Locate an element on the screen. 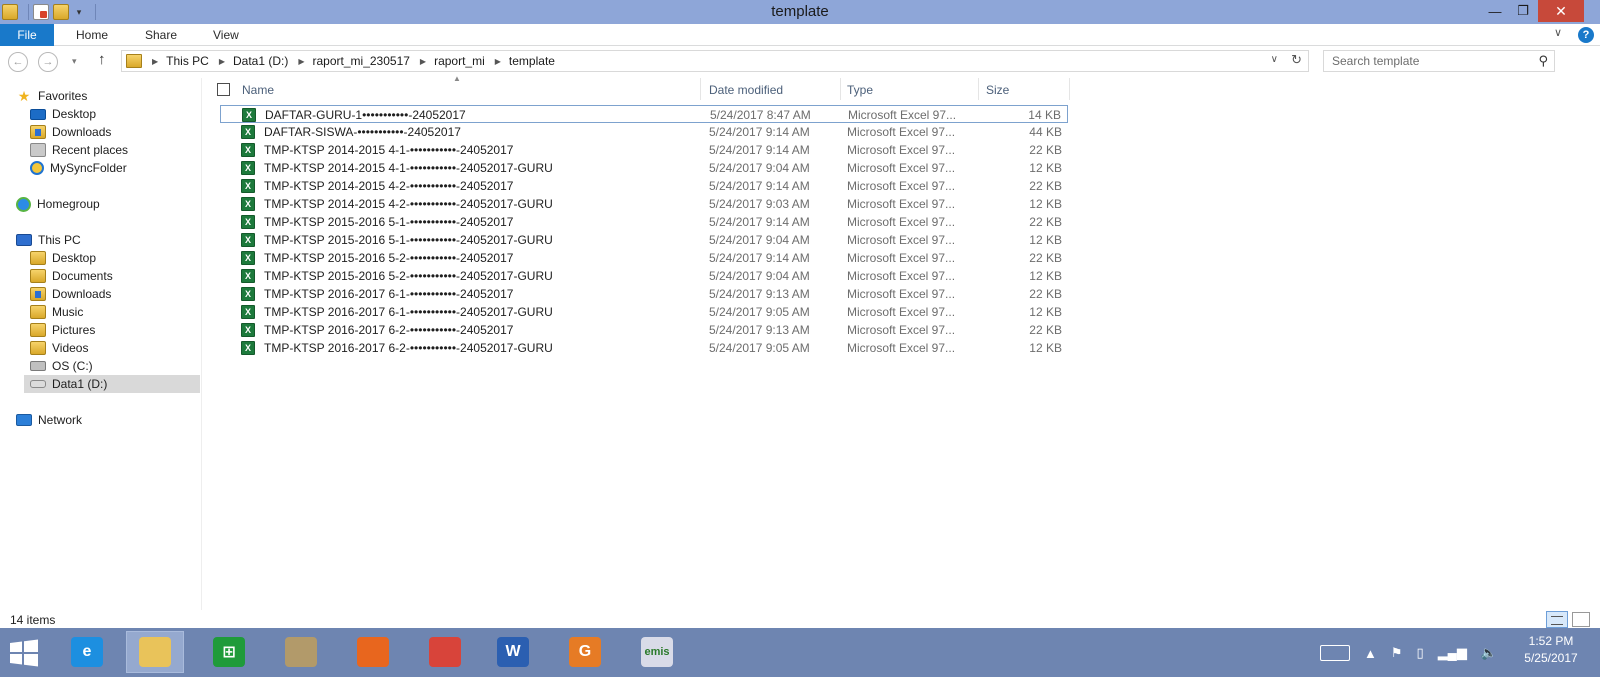 The image size is (1600, 677). nav-pc-desktop: Desktop is located at coordinates (63, 258).